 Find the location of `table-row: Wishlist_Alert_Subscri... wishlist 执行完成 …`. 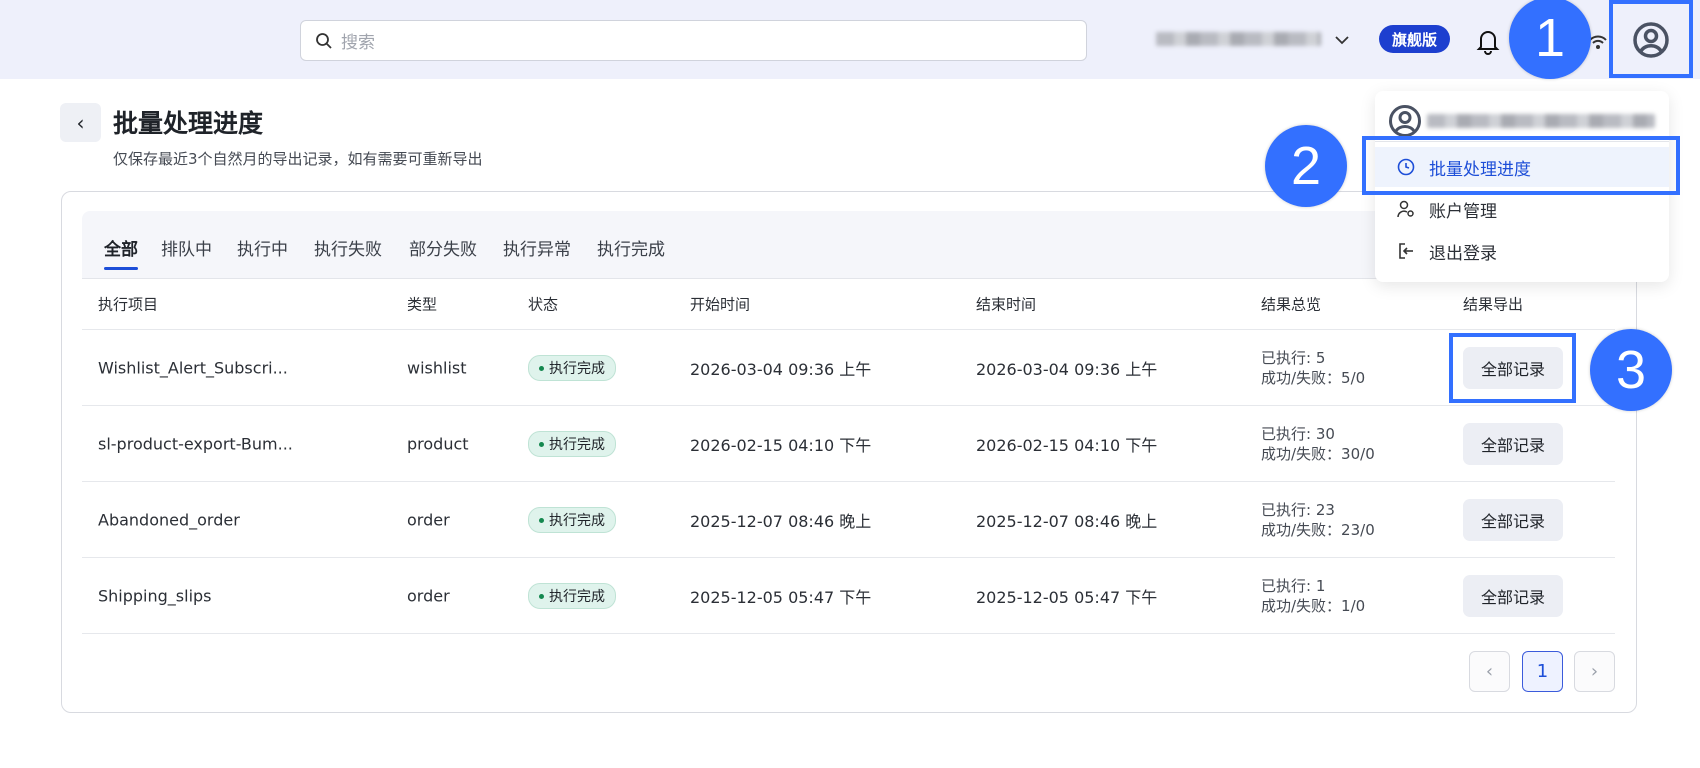

table-row: Wishlist_Alert_Subscri... wishlist 执行完成 … is located at coordinates (848, 368).